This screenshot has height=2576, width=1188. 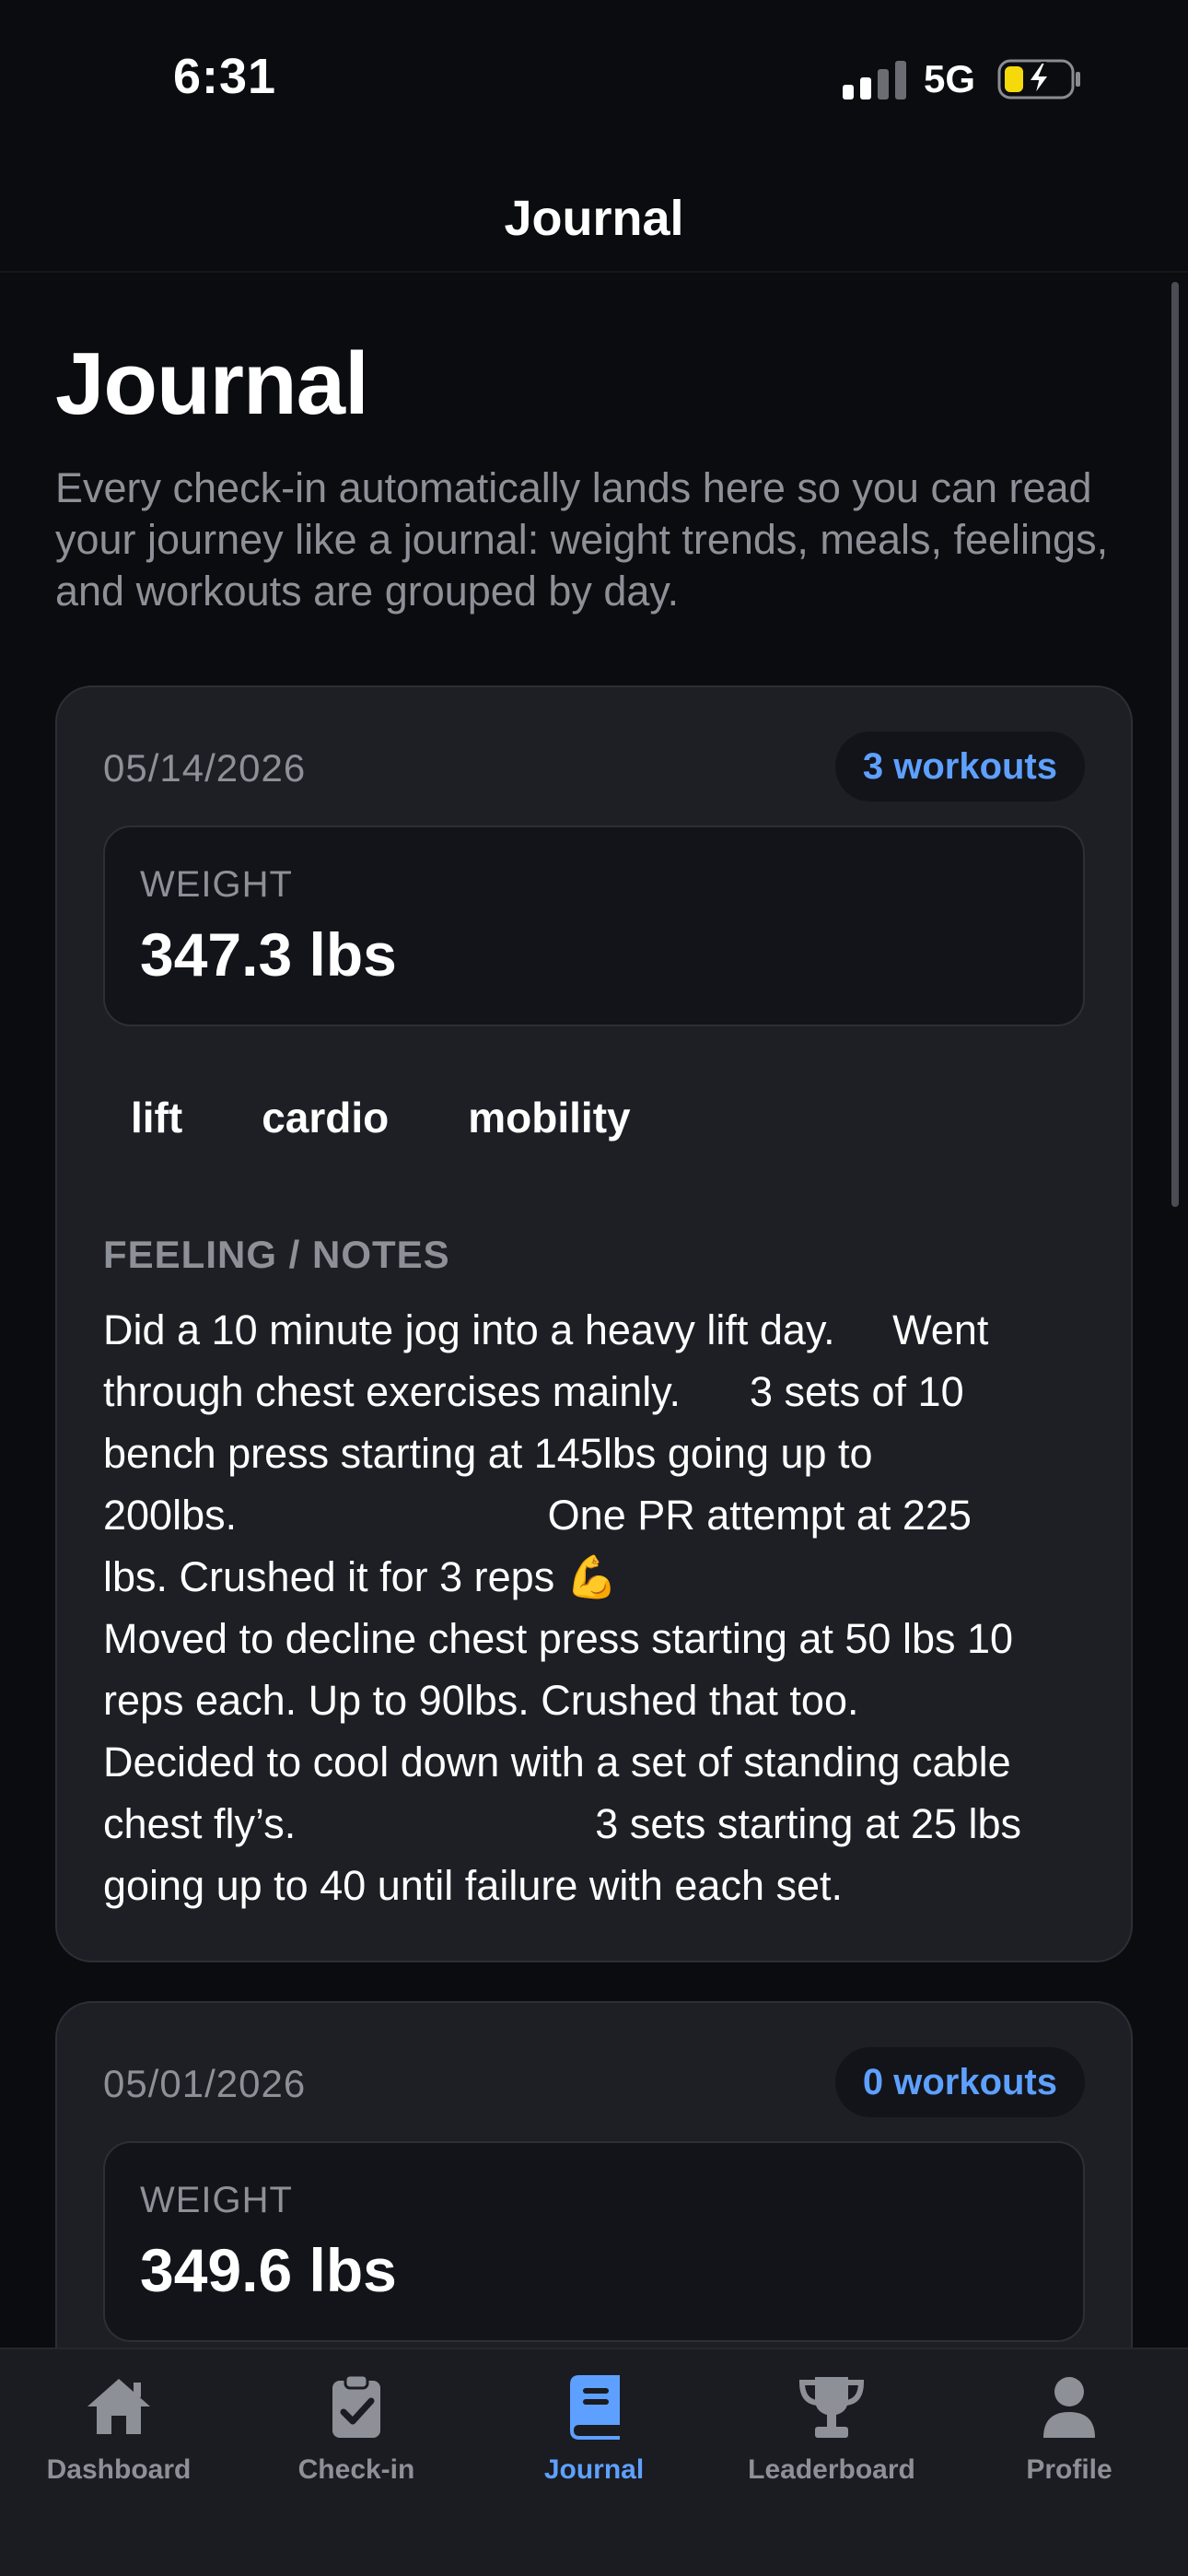 What do you see at coordinates (1069, 2469) in the screenshot?
I see `tab-label: Profile` at bounding box center [1069, 2469].